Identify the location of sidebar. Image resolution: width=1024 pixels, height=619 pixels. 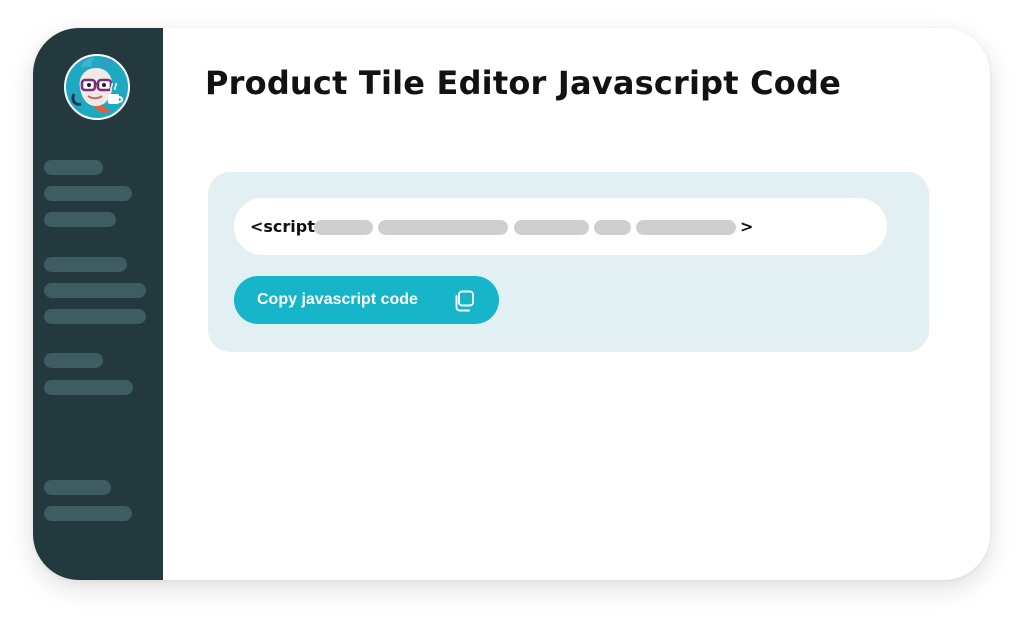
(98, 304).